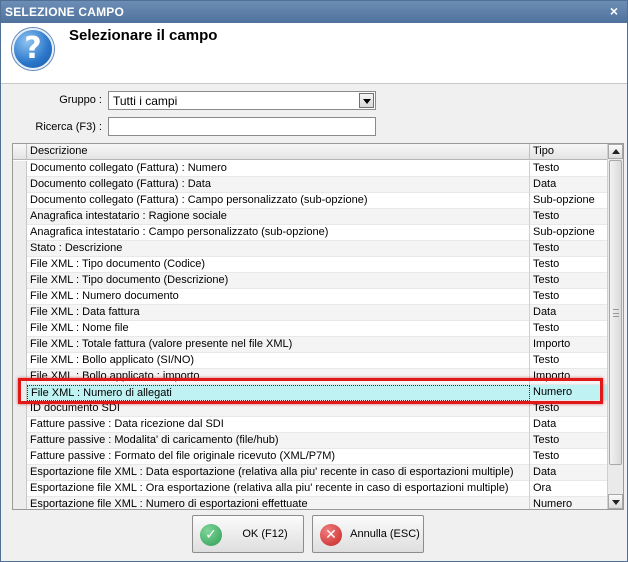  I want to click on ricerca-label: Ricerca (F3) :, so click(68, 127).